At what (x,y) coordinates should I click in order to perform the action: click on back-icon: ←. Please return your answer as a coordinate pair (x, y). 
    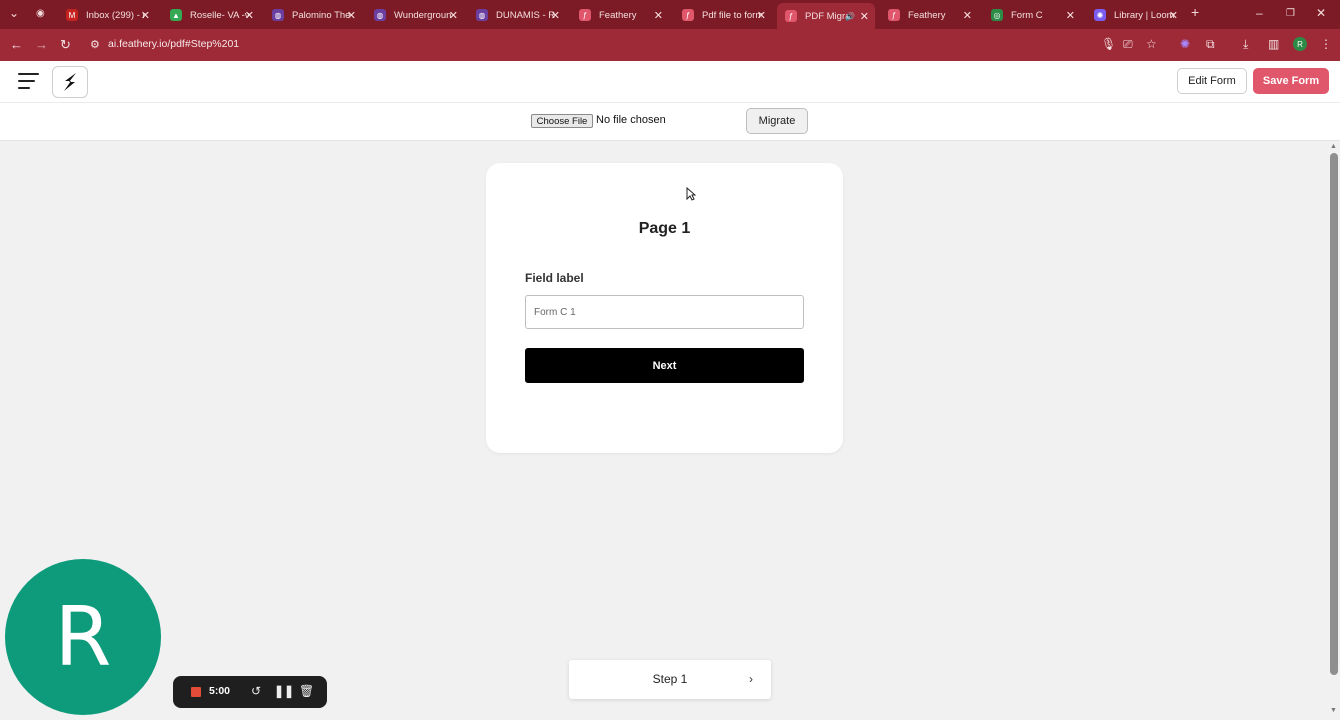
    Looking at the image, I should click on (16, 44).